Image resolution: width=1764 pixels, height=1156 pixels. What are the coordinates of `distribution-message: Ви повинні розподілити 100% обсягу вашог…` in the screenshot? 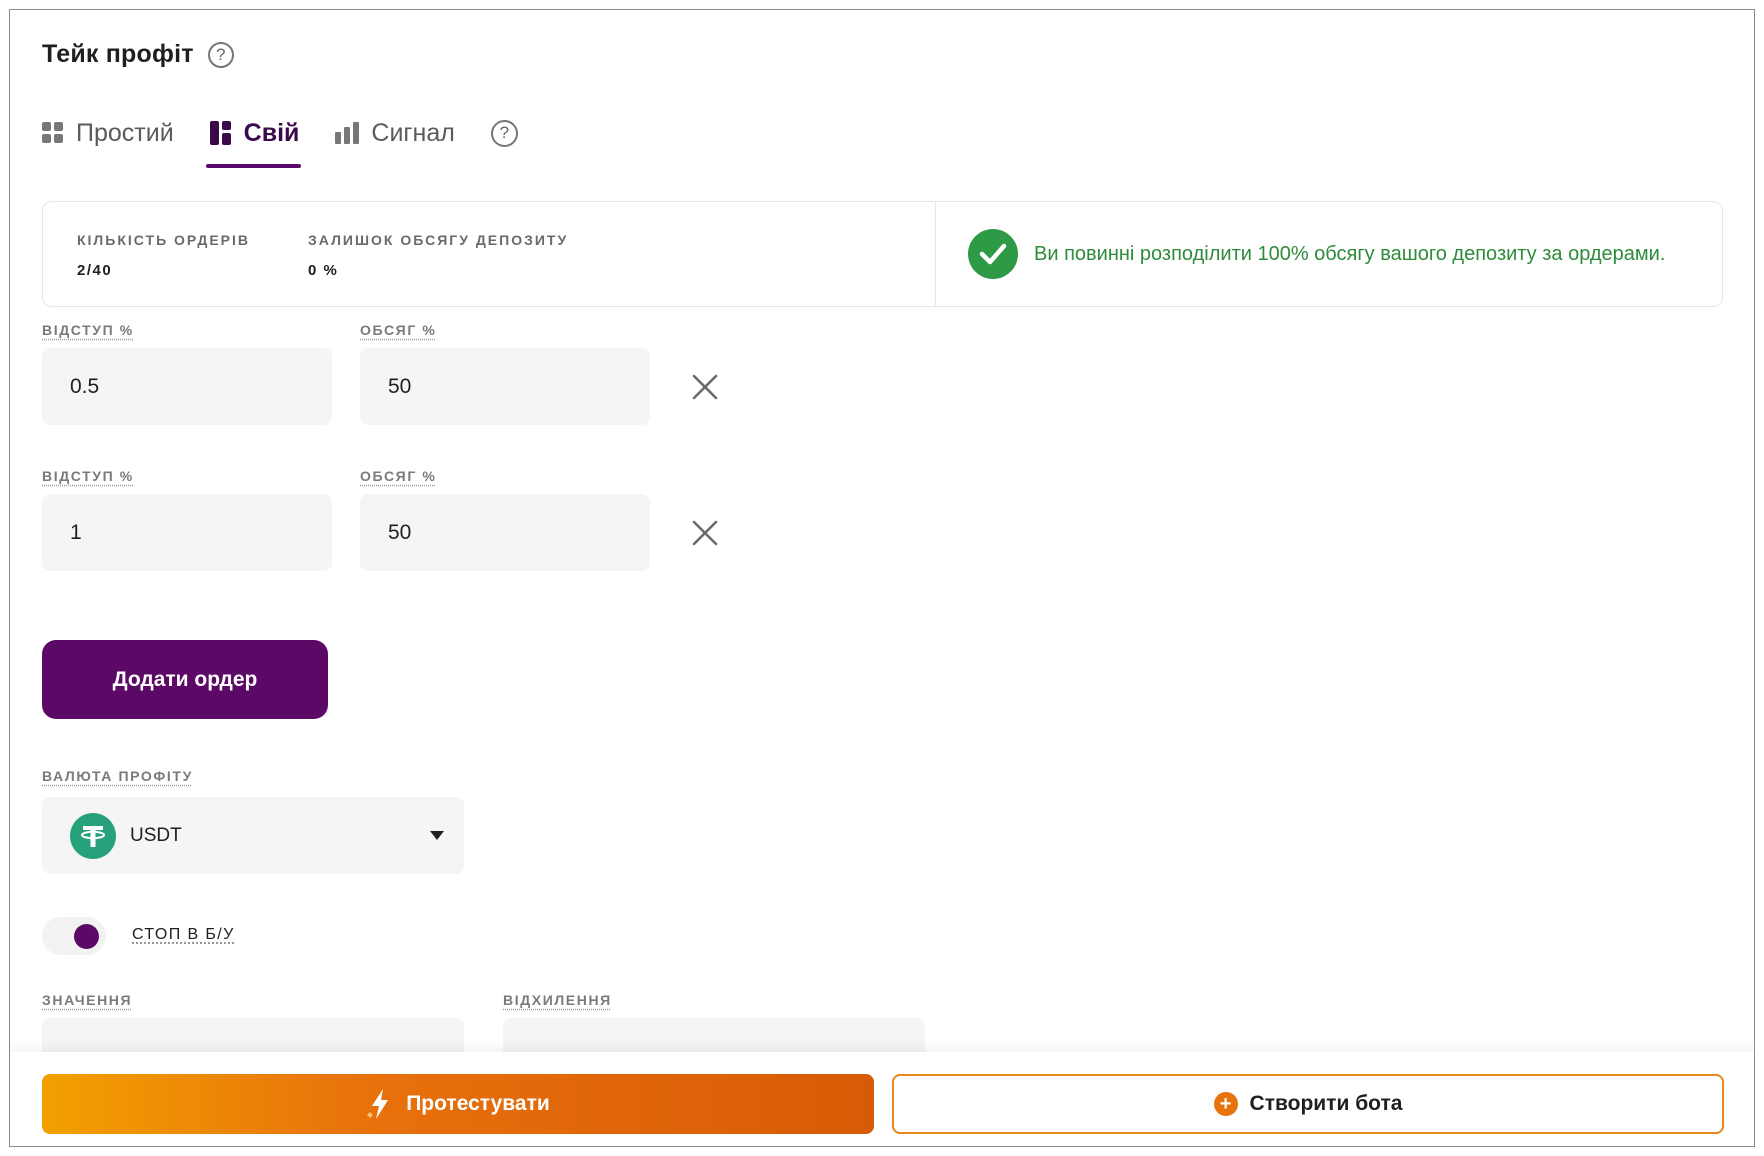 It's located at (1350, 253).